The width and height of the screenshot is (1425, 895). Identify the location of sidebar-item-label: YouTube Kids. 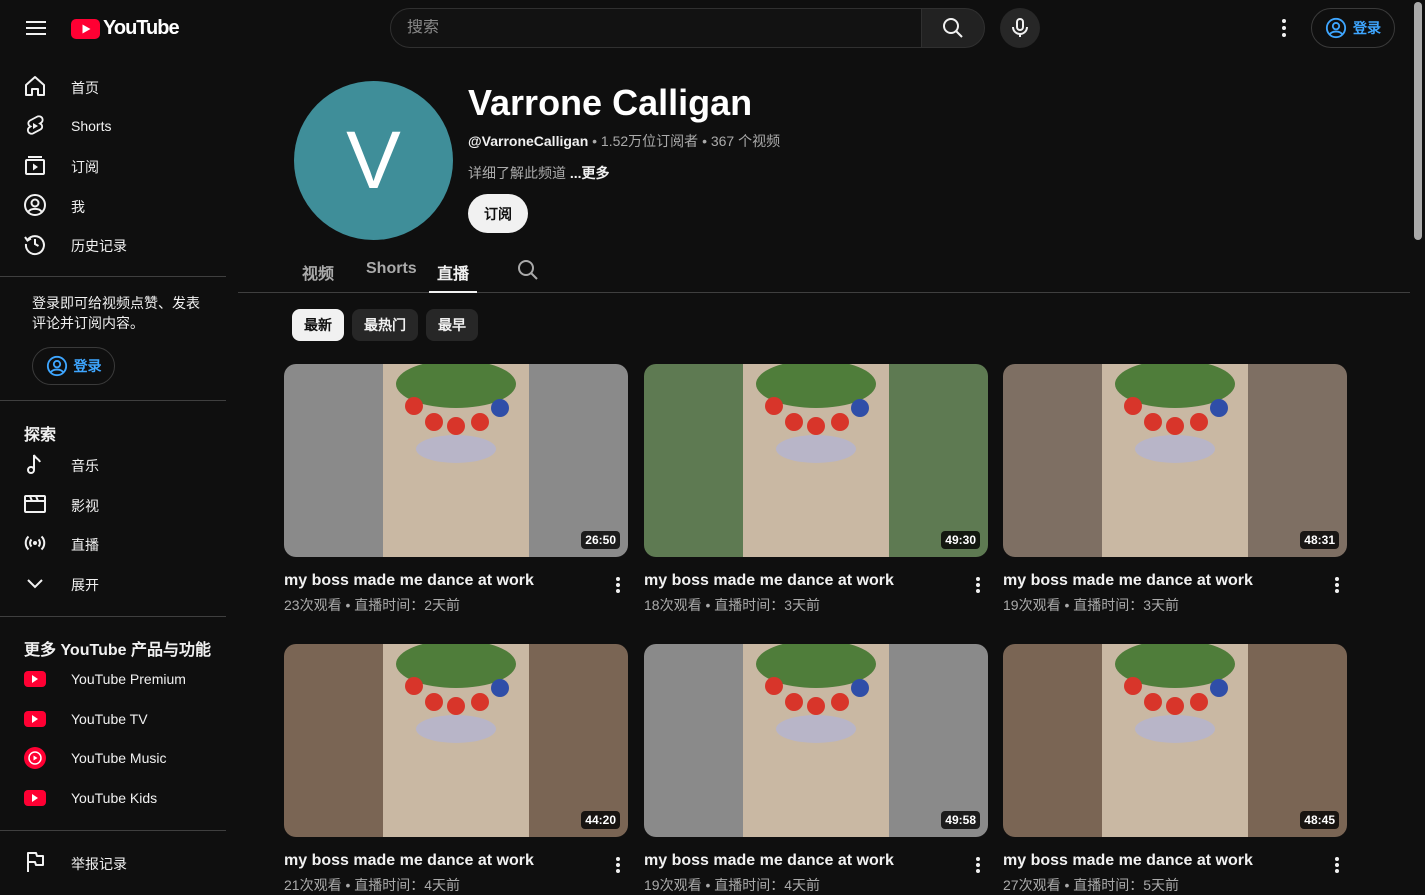
(114, 798).